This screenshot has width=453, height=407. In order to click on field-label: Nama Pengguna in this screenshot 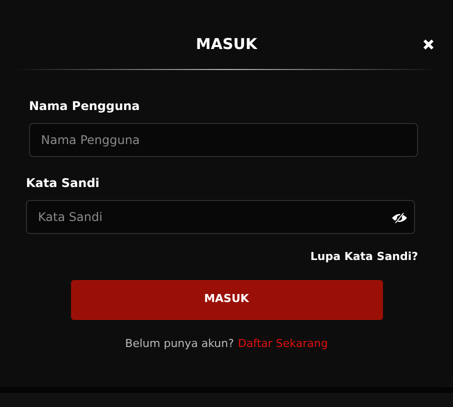, I will do `click(85, 106)`.